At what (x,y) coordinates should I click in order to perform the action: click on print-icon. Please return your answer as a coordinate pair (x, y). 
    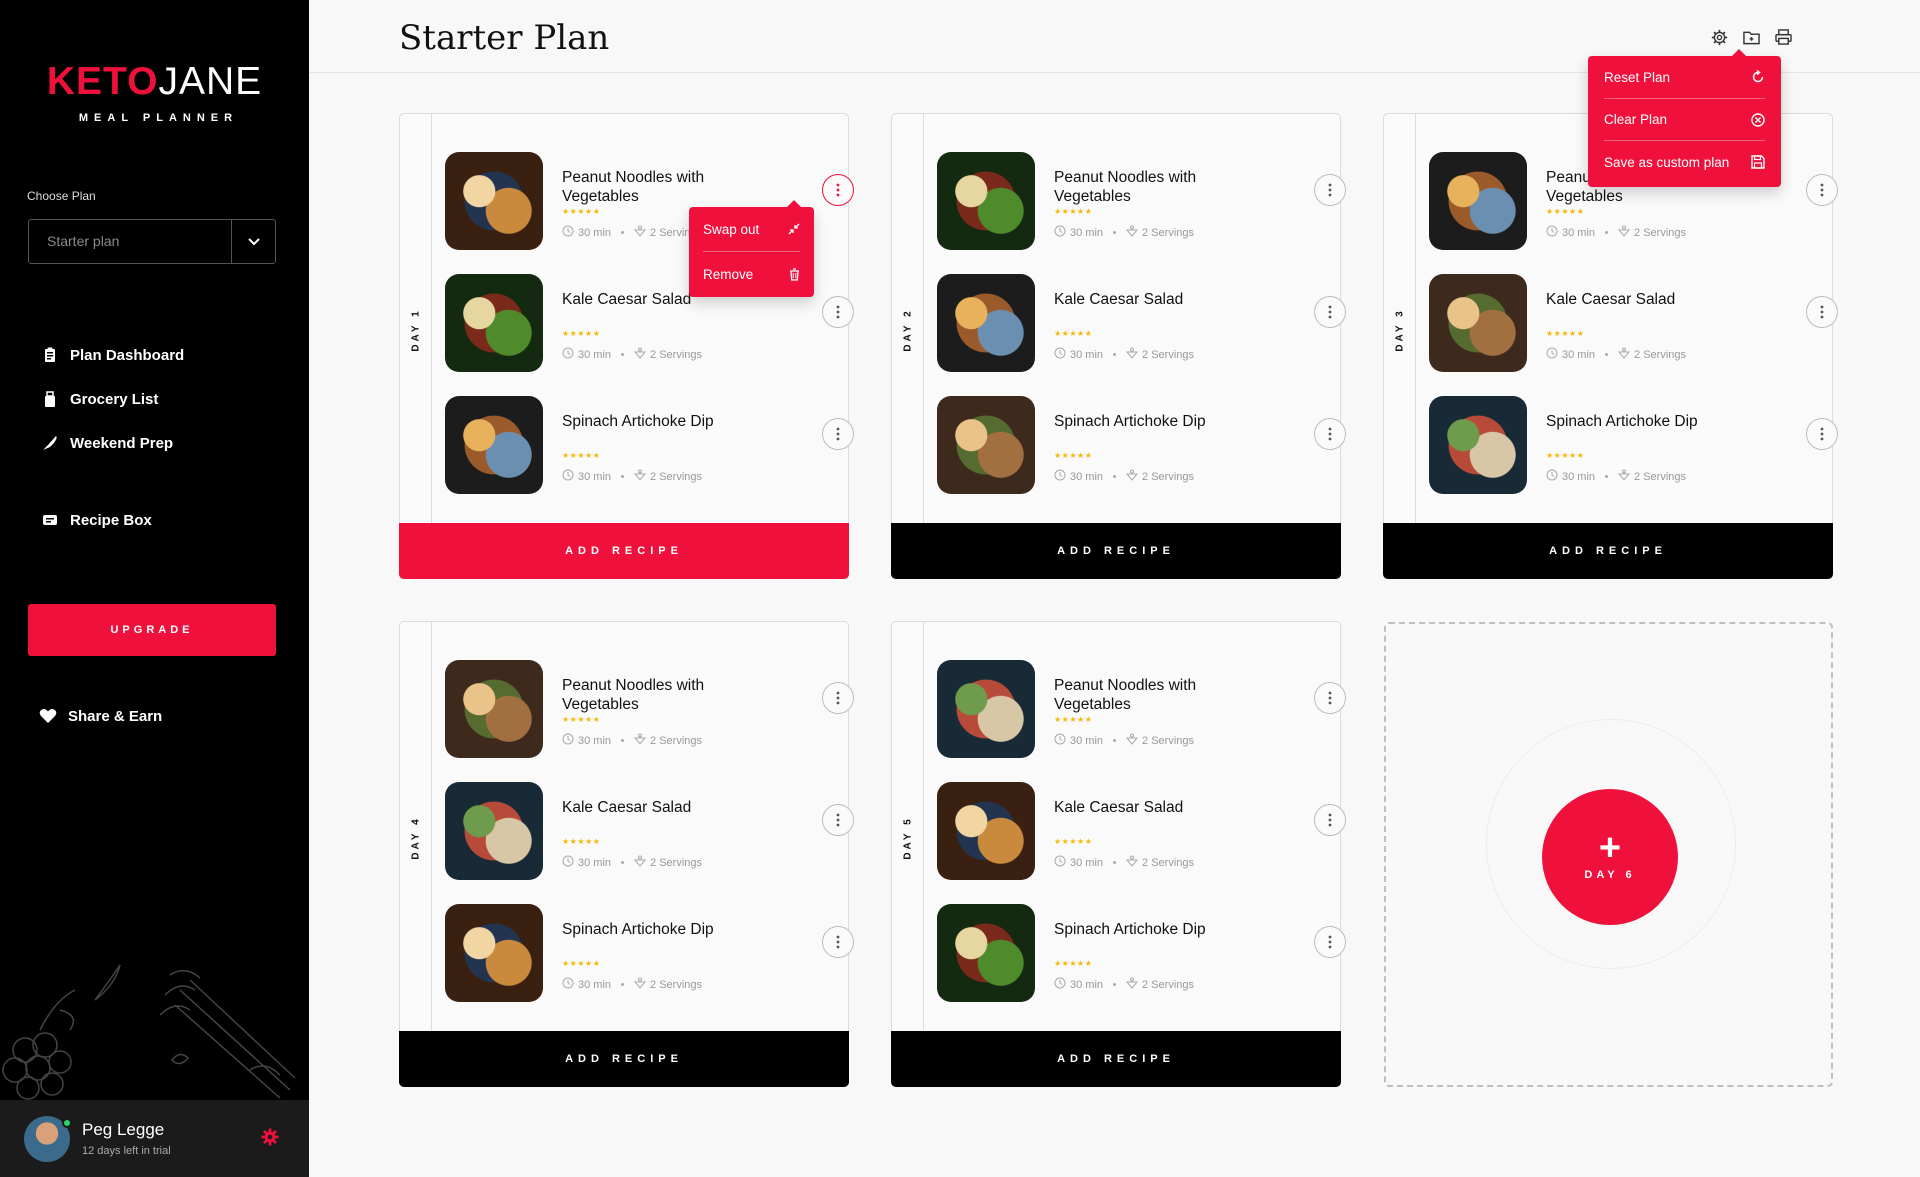
    Looking at the image, I should click on (1783, 37).